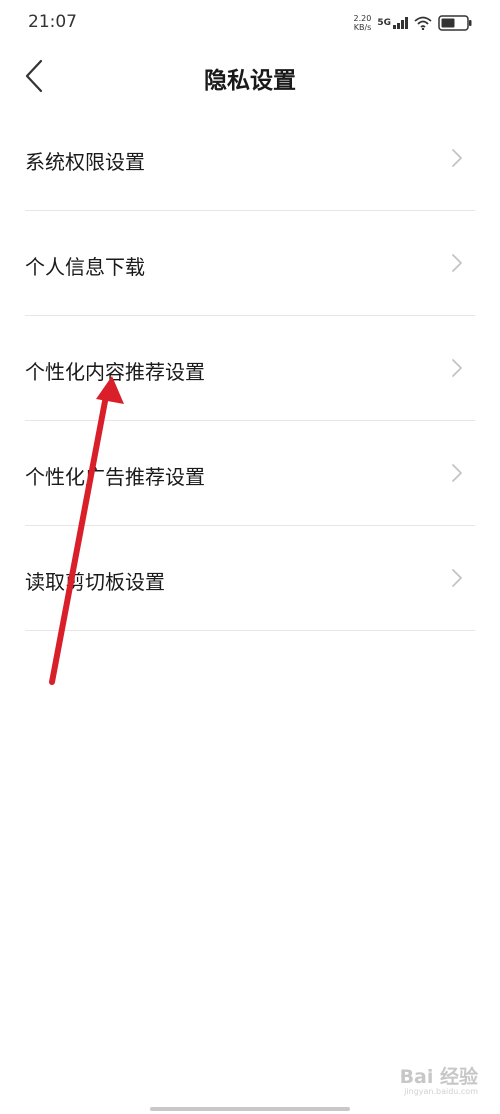 This screenshot has height=1114, width=500. Describe the element at coordinates (362, 27) in the screenshot. I see `network-speed-unit: KB/s` at that location.